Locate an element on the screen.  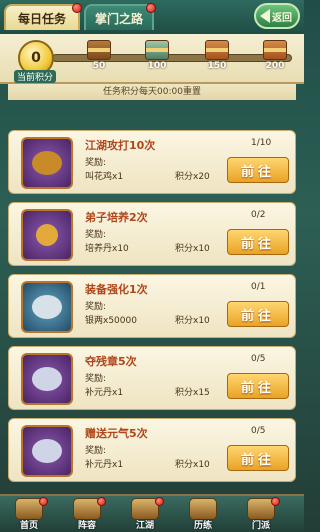
nav-jianghu-label: 江湖 is located at coordinates (144, 526).